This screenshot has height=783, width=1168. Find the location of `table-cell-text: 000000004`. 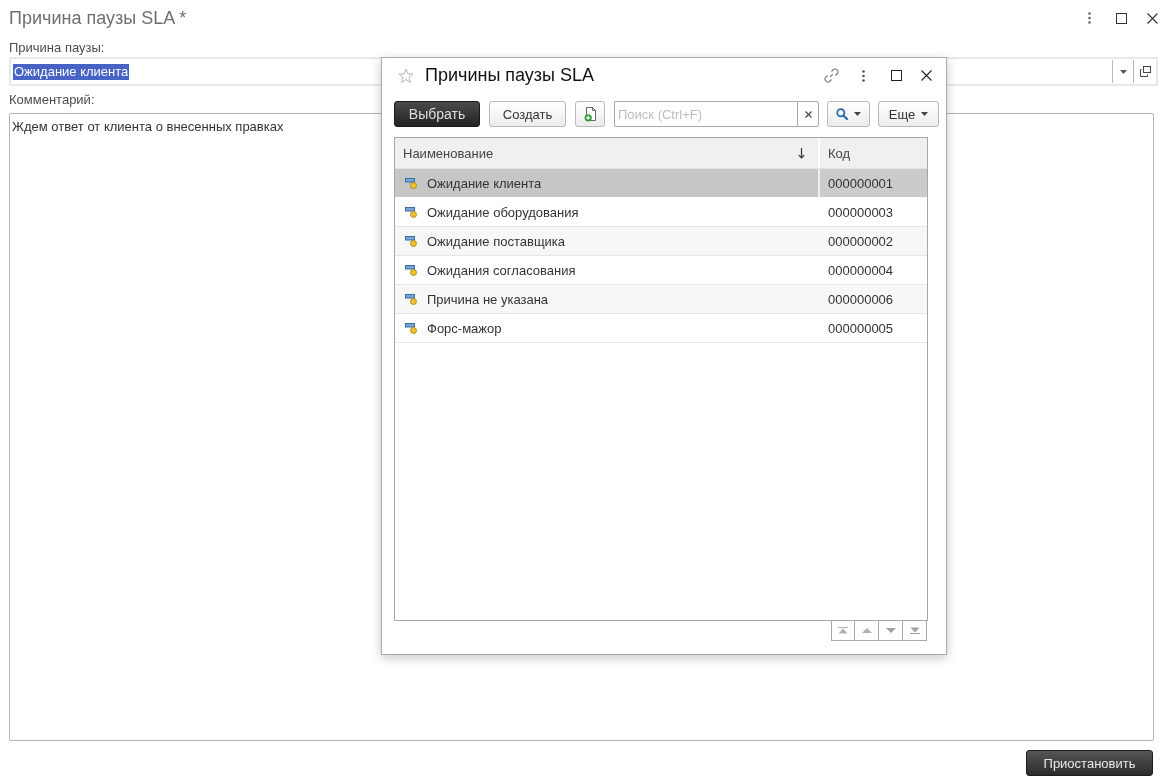

table-cell-text: 000000004 is located at coordinates (861, 270).